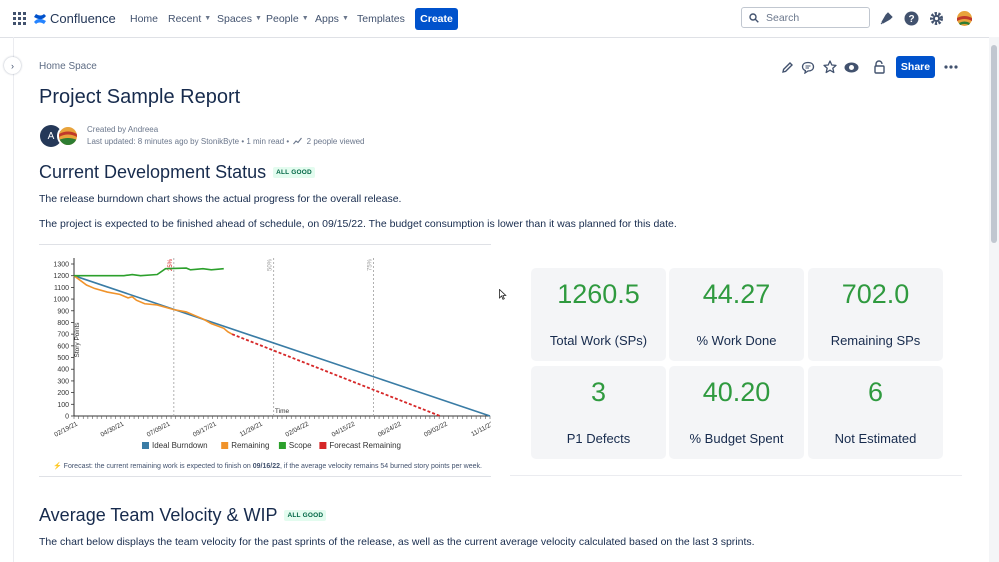 This screenshot has width=999, height=562. I want to click on legend-label: Forecast Remaining, so click(365, 445).